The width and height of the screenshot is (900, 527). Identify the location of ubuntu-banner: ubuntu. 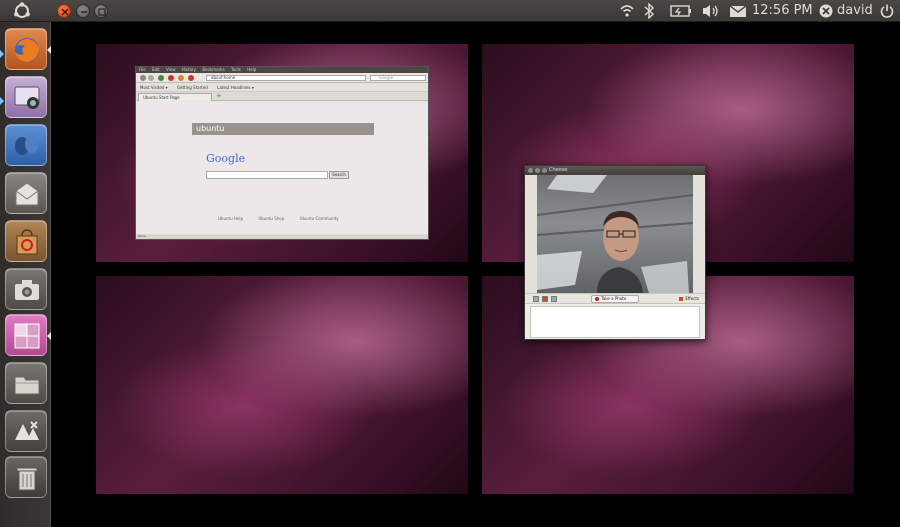
(283, 129).